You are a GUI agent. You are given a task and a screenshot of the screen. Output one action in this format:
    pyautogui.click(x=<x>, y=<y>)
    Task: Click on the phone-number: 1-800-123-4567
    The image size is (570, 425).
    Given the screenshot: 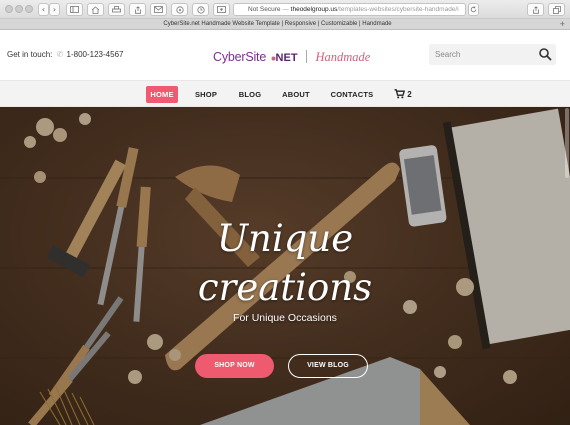 What is the action you would take?
    pyautogui.click(x=95, y=54)
    